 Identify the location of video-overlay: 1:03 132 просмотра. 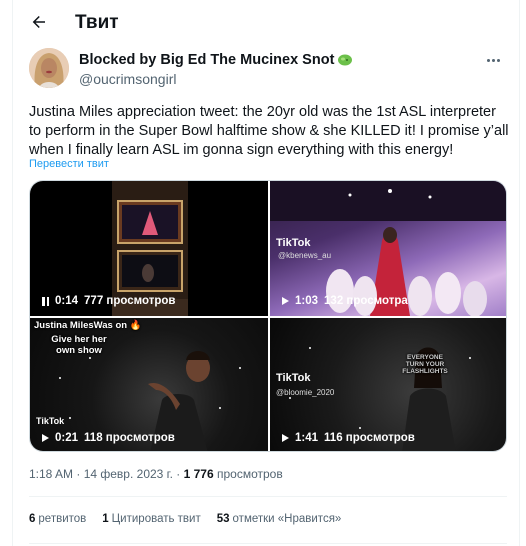
(345, 301).